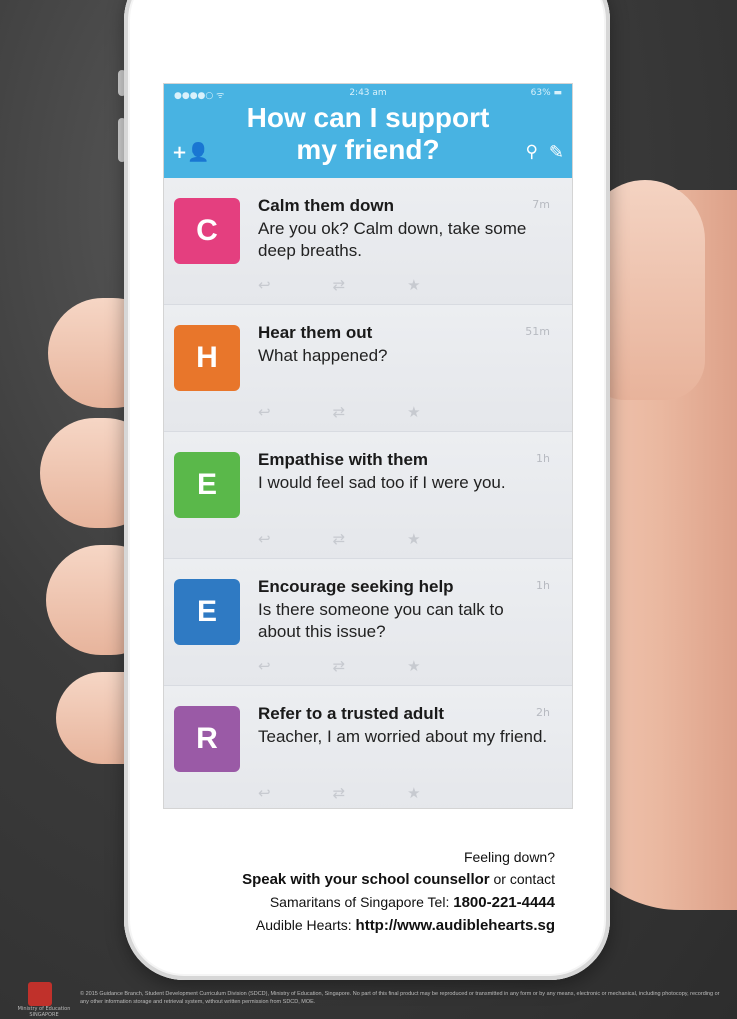 Image resolution: width=737 pixels, height=1019 pixels. What do you see at coordinates (343, 459) in the screenshot?
I see `item-title: Empathise with them` at bounding box center [343, 459].